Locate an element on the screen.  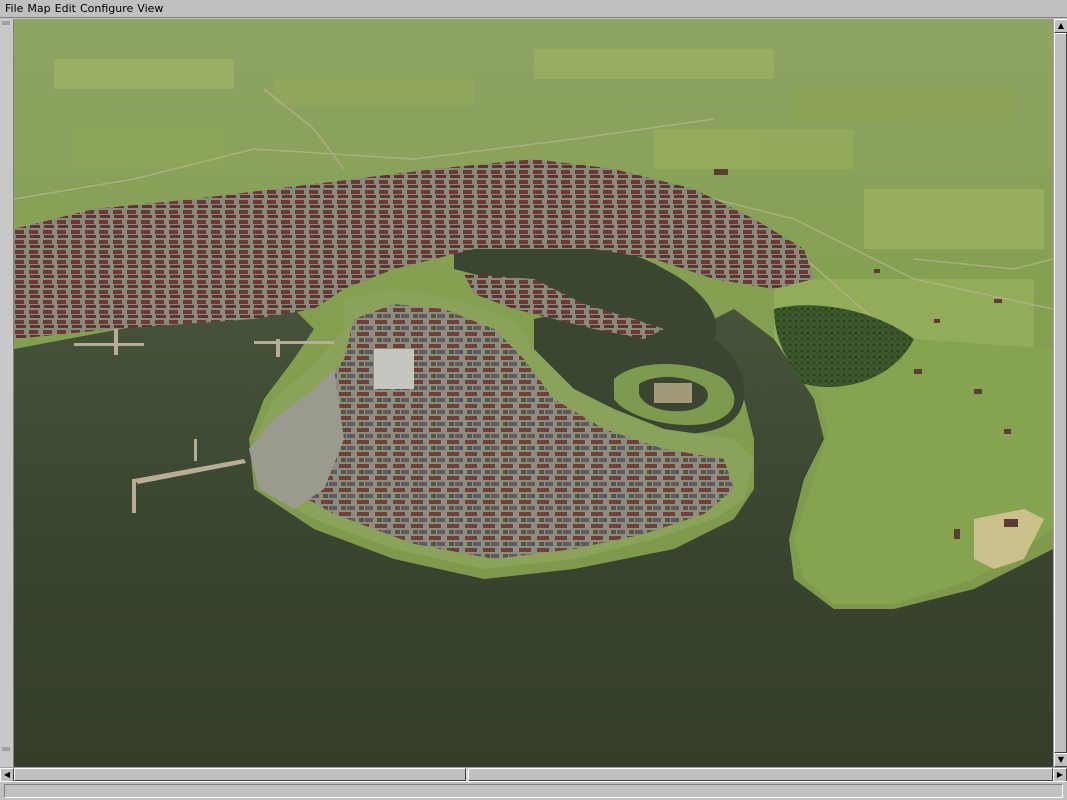
status-text is located at coordinates (533, 791).